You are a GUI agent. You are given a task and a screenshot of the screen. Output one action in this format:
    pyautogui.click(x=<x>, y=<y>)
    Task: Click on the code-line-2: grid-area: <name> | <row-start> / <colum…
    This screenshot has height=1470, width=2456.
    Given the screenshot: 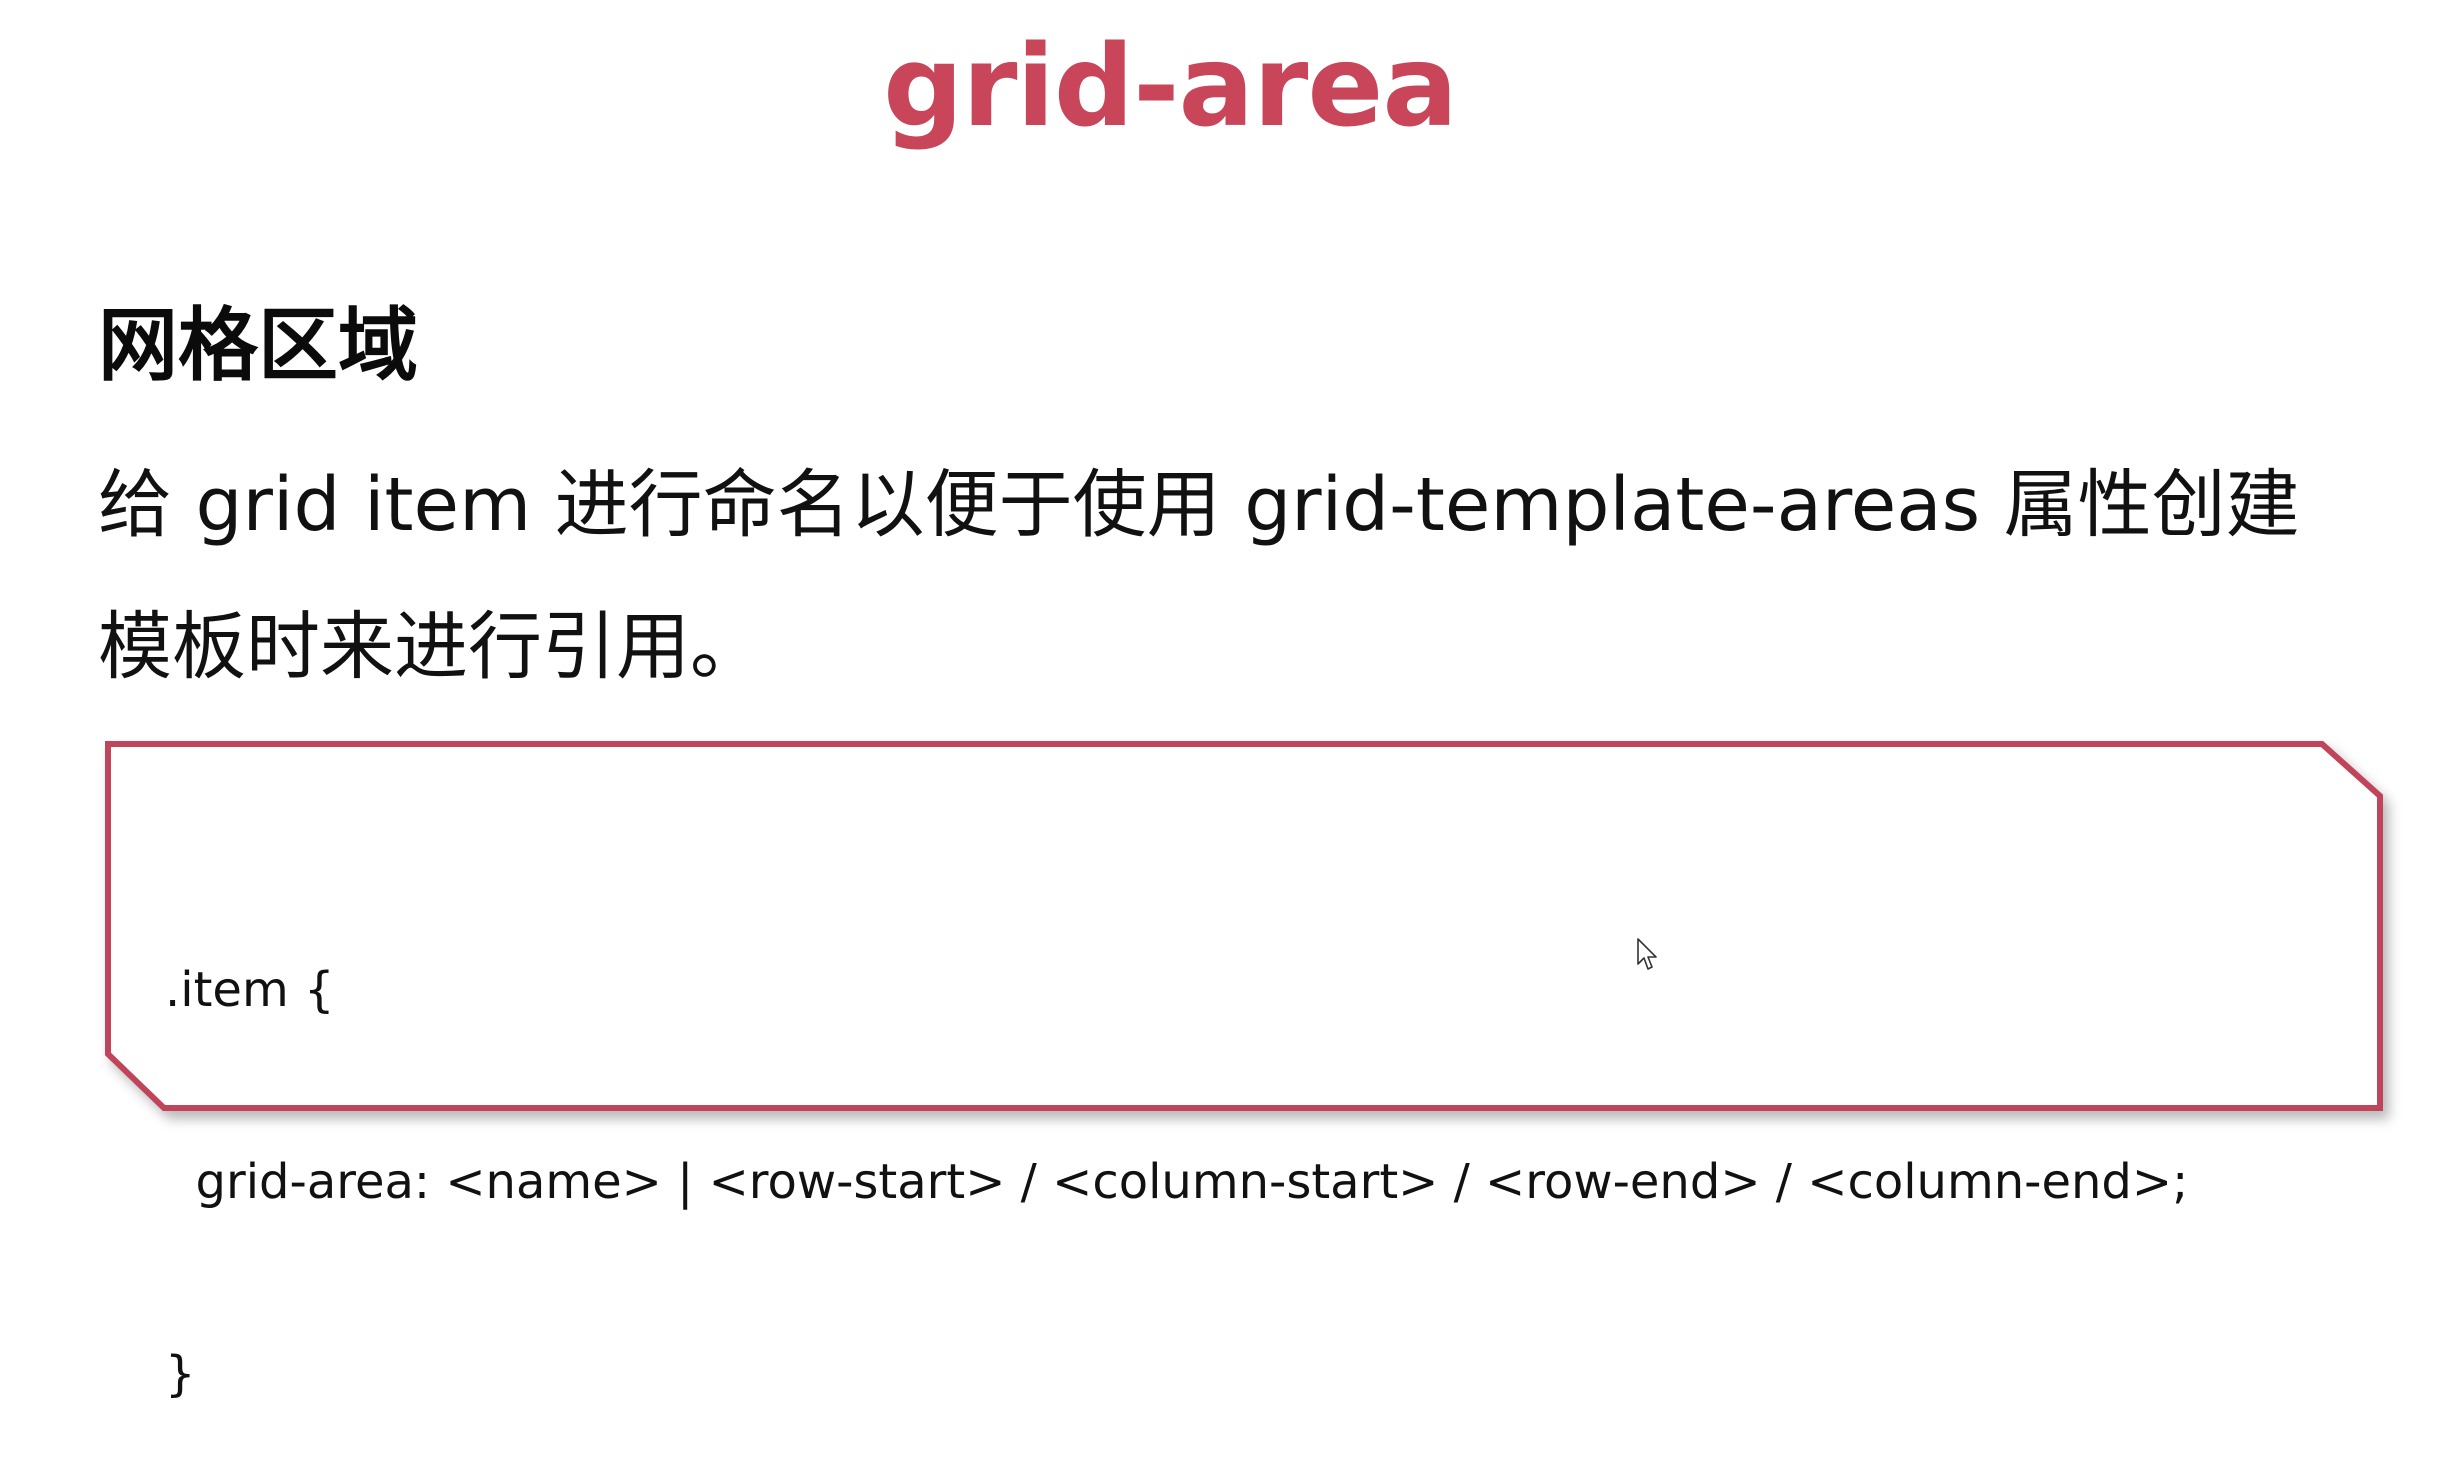 What is the action you would take?
    pyautogui.click(x=1177, y=1182)
    